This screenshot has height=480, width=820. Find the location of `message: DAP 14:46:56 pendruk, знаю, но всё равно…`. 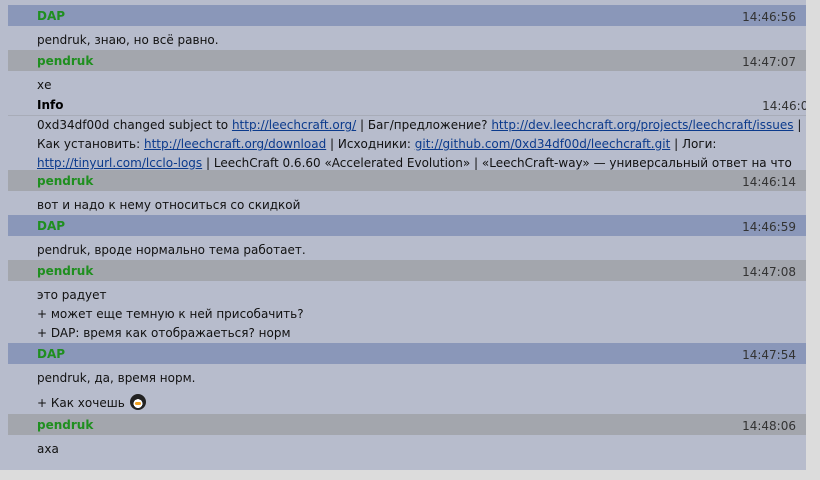

message: DAP 14:46:56 pendruk, знаю, но всё равно… is located at coordinates (403, 27).